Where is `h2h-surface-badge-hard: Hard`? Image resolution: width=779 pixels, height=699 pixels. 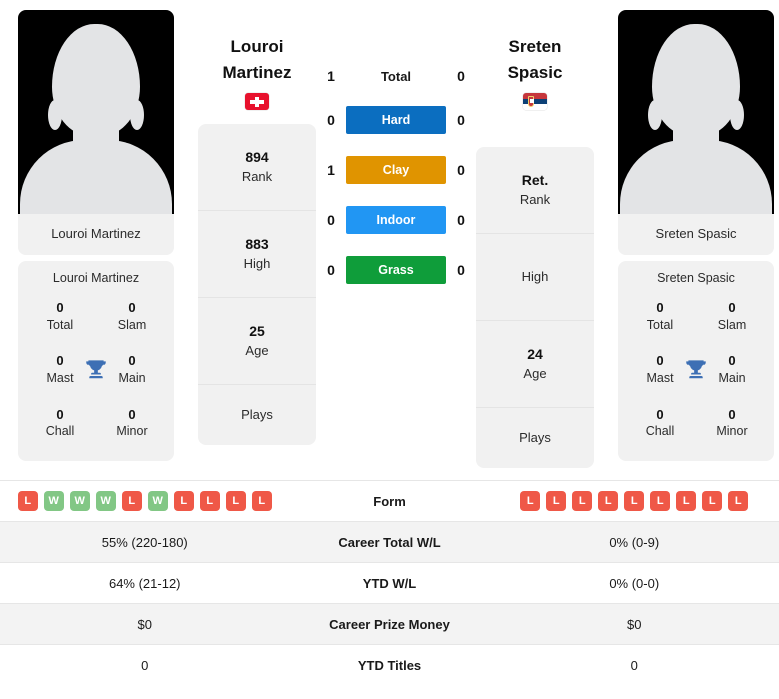
h2h-surface-badge-hard: Hard is located at coordinates (396, 120).